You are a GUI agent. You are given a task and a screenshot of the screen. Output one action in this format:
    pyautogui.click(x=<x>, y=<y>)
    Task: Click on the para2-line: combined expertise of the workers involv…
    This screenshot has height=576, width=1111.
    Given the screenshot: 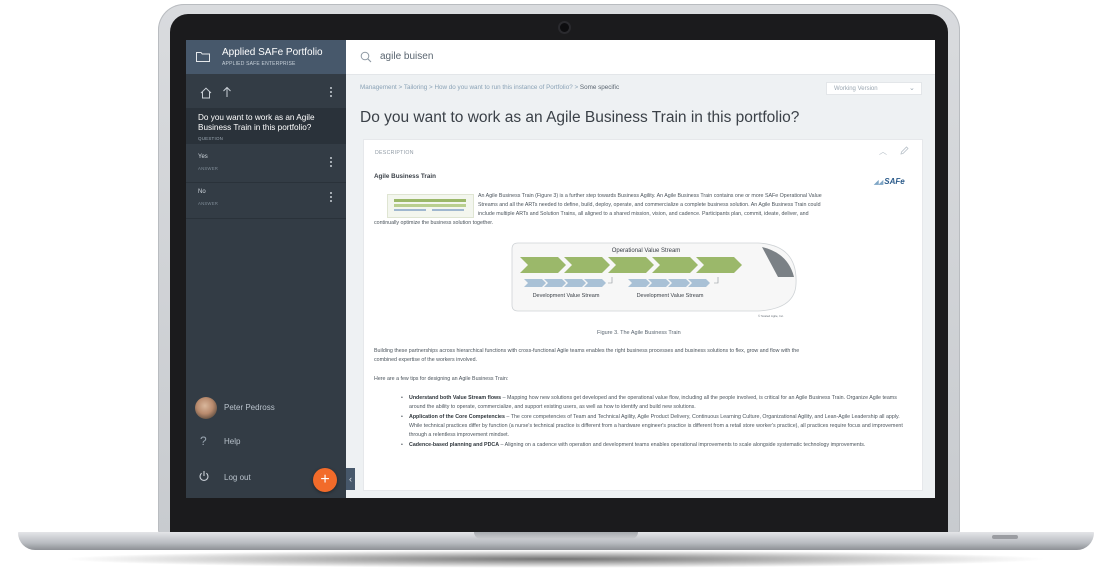 What is the action you would take?
    pyautogui.click(x=426, y=360)
    